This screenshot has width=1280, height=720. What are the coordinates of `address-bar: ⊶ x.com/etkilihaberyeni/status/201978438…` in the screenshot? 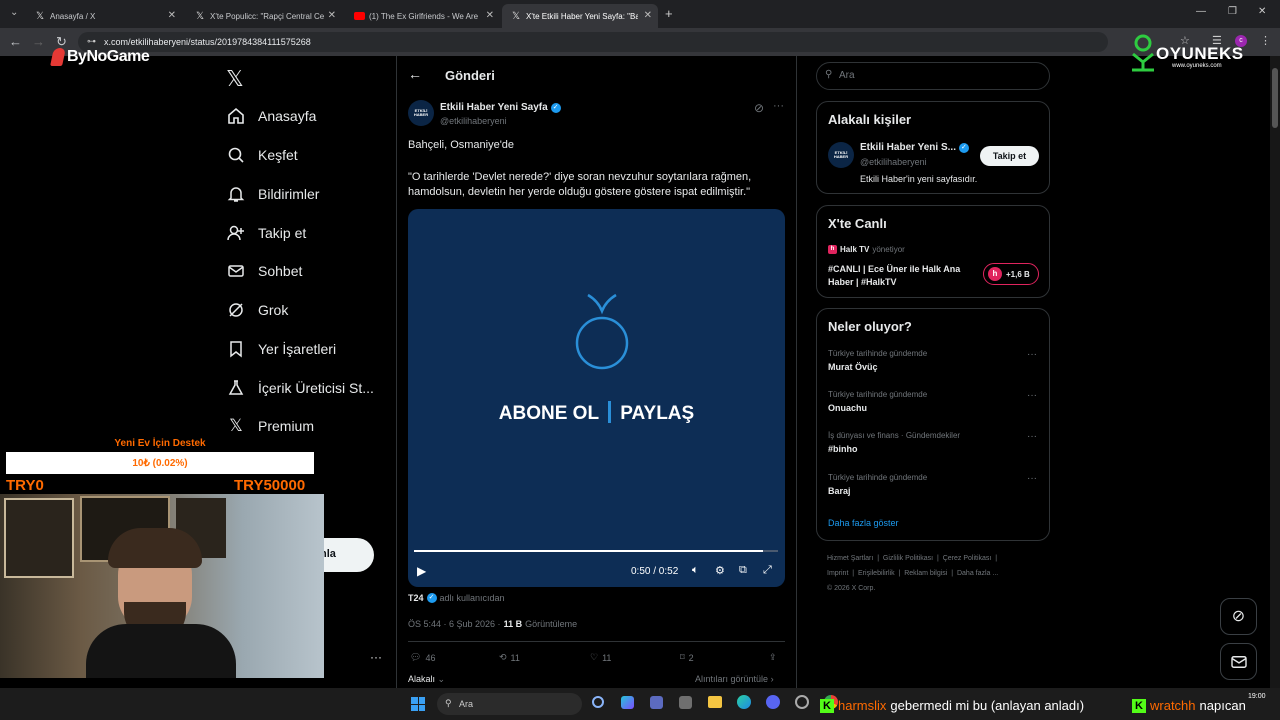 It's located at (593, 42).